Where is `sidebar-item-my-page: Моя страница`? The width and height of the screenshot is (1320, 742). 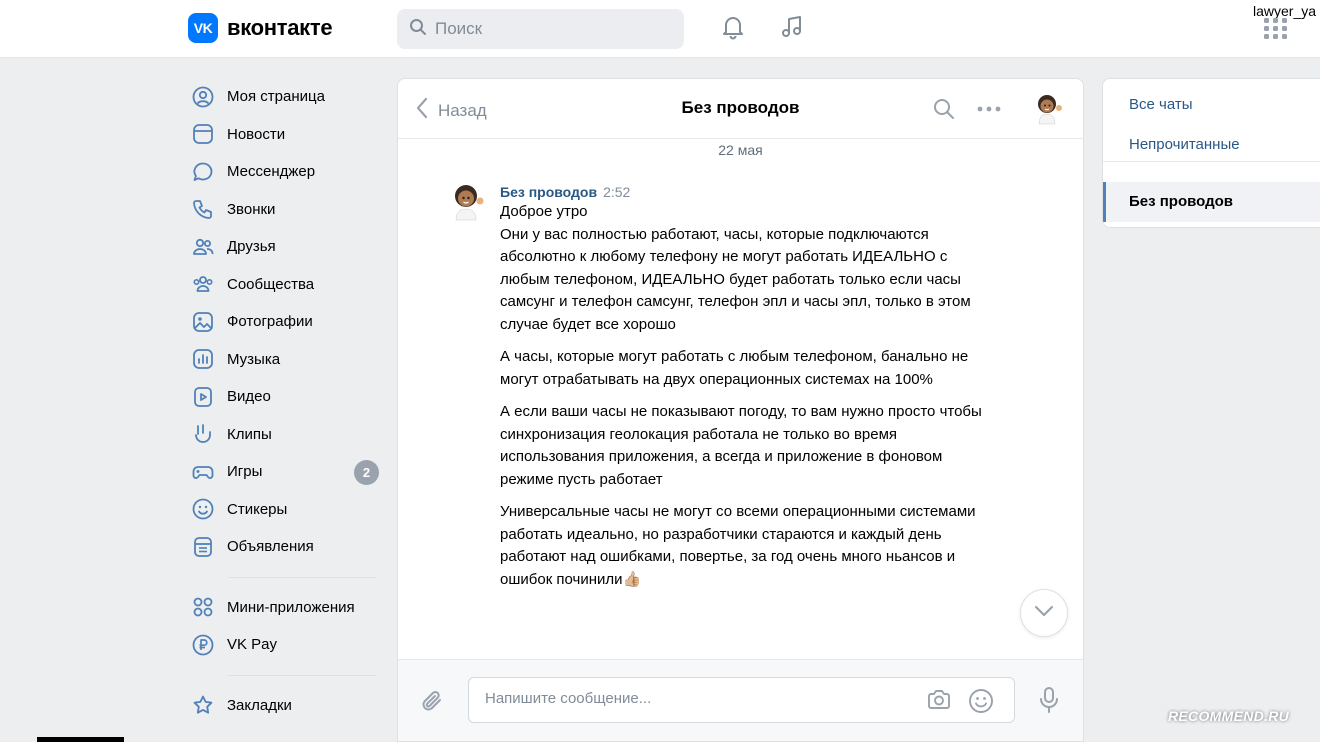 sidebar-item-my-page: Моя страница is located at coordinates (288, 97).